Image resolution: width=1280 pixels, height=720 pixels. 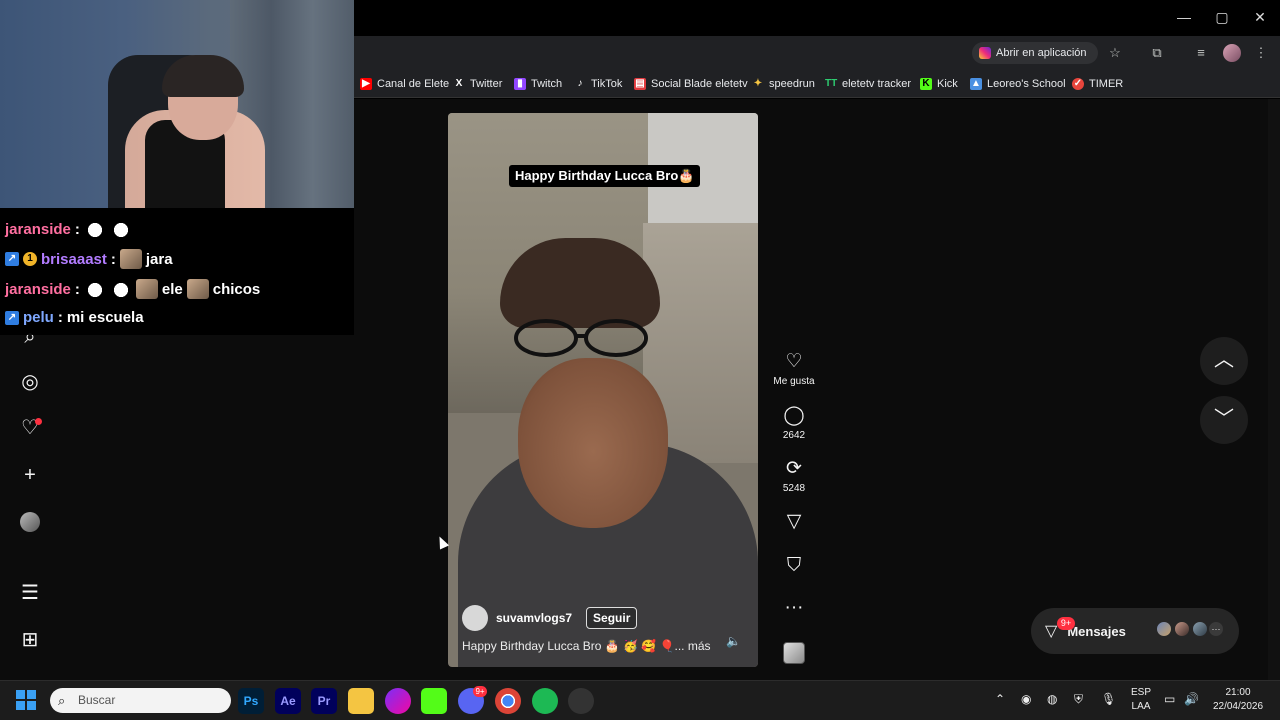 What do you see at coordinates (1108, 699) in the screenshot?
I see `microphone-icon: 🎙` at bounding box center [1108, 699].